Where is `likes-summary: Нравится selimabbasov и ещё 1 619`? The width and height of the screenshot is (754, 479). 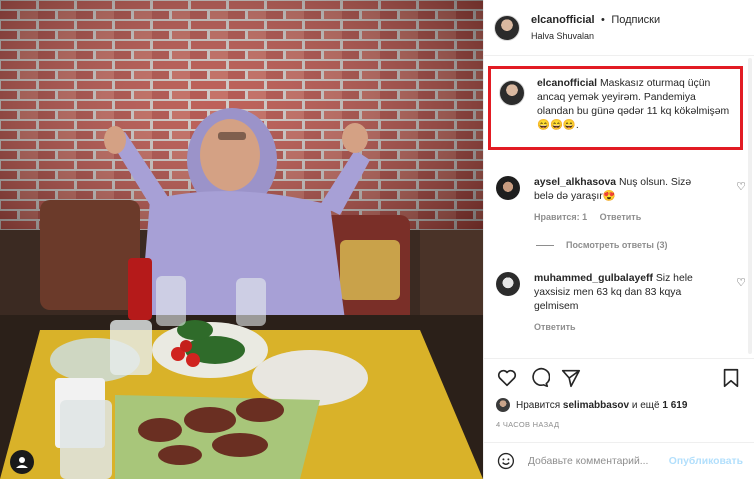
likes-summary: Нравится selimabbasov и ещё 1 619 is located at coordinates (591, 405).